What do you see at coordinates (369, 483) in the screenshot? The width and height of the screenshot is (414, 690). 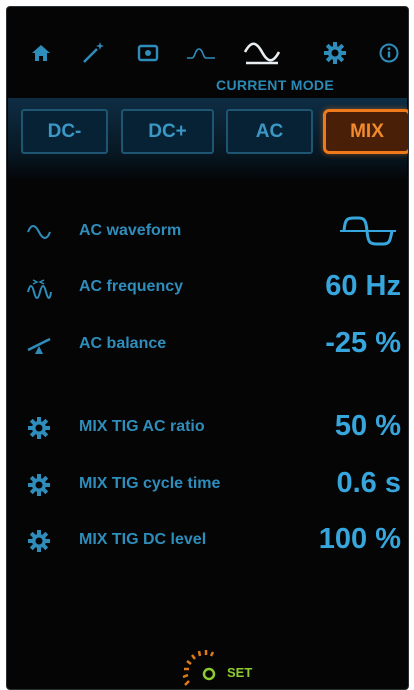 I see `param-value: 0.6 s` at bounding box center [369, 483].